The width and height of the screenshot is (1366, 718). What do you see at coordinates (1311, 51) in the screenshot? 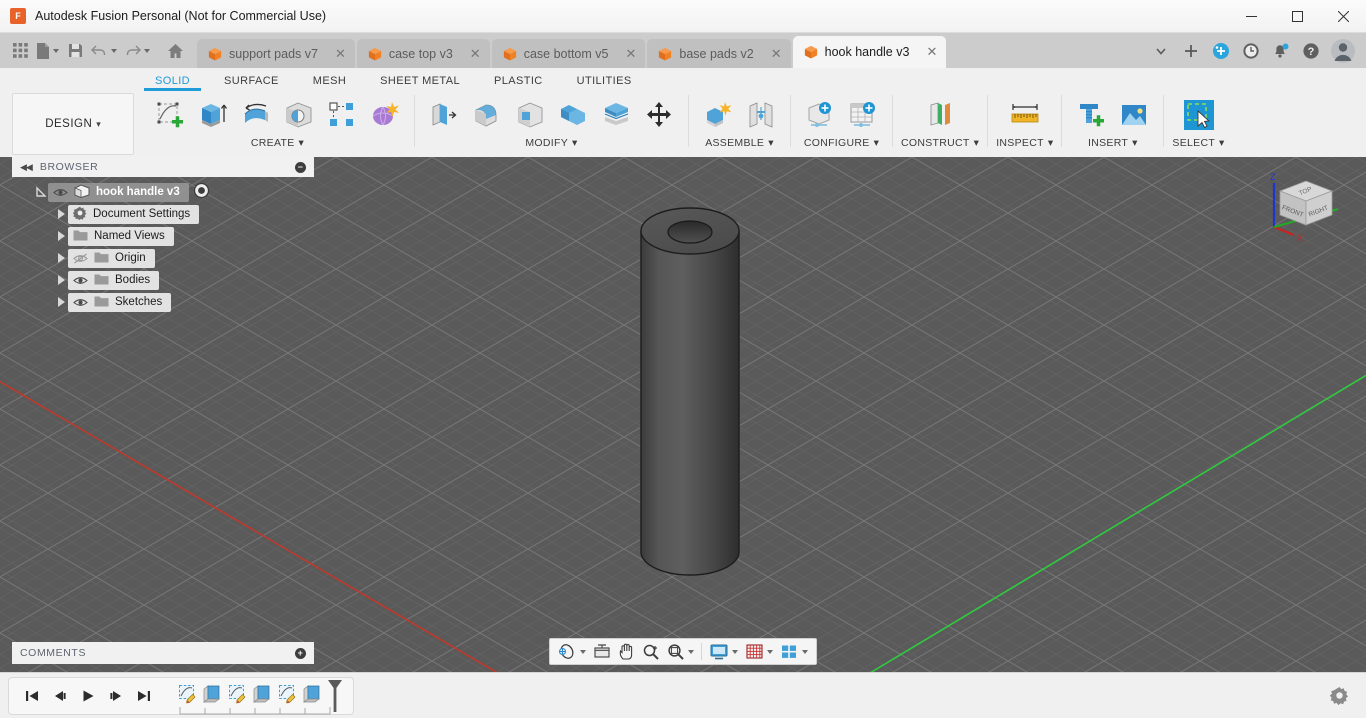
I see `help-icon: ?` at bounding box center [1311, 51].